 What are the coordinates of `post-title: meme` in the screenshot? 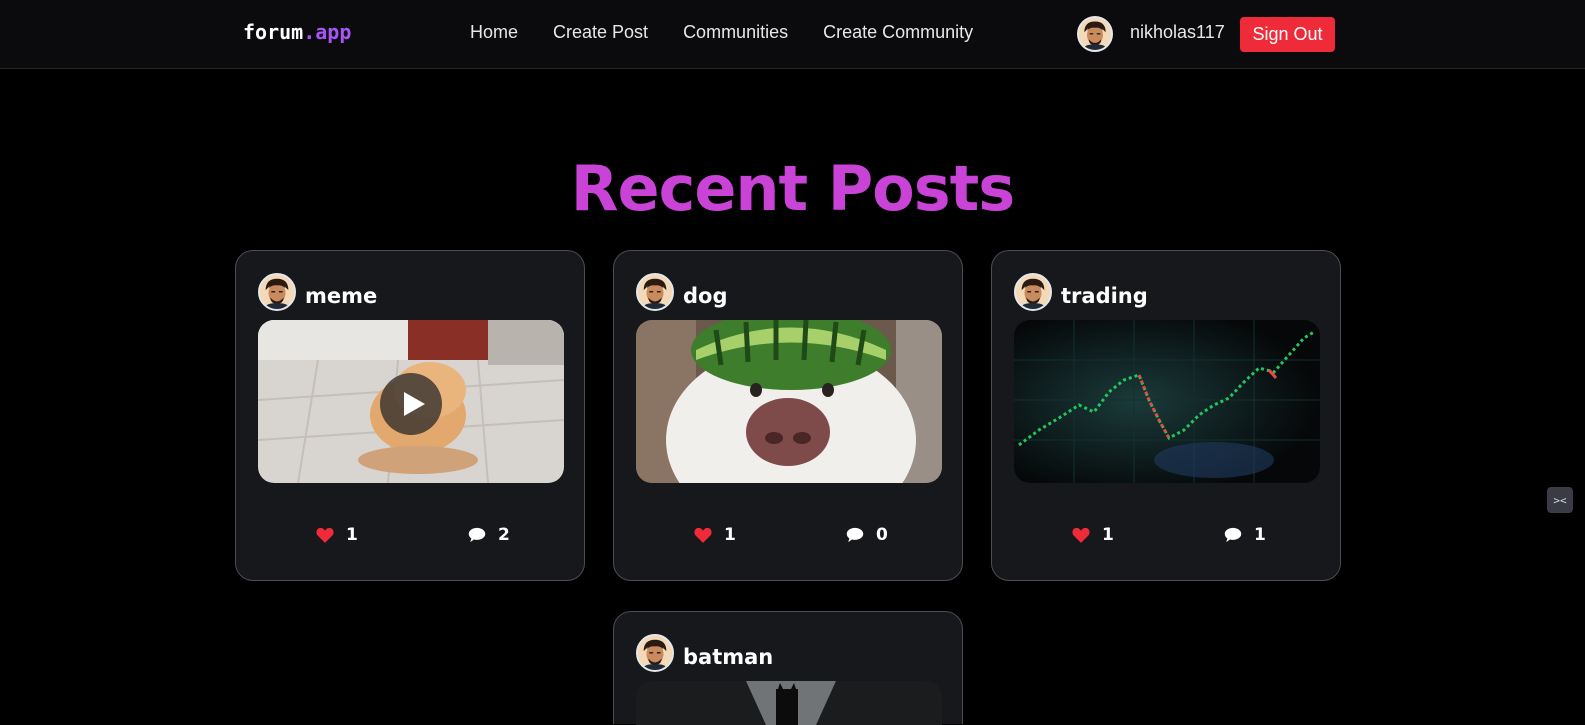 It's located at (341, 296).